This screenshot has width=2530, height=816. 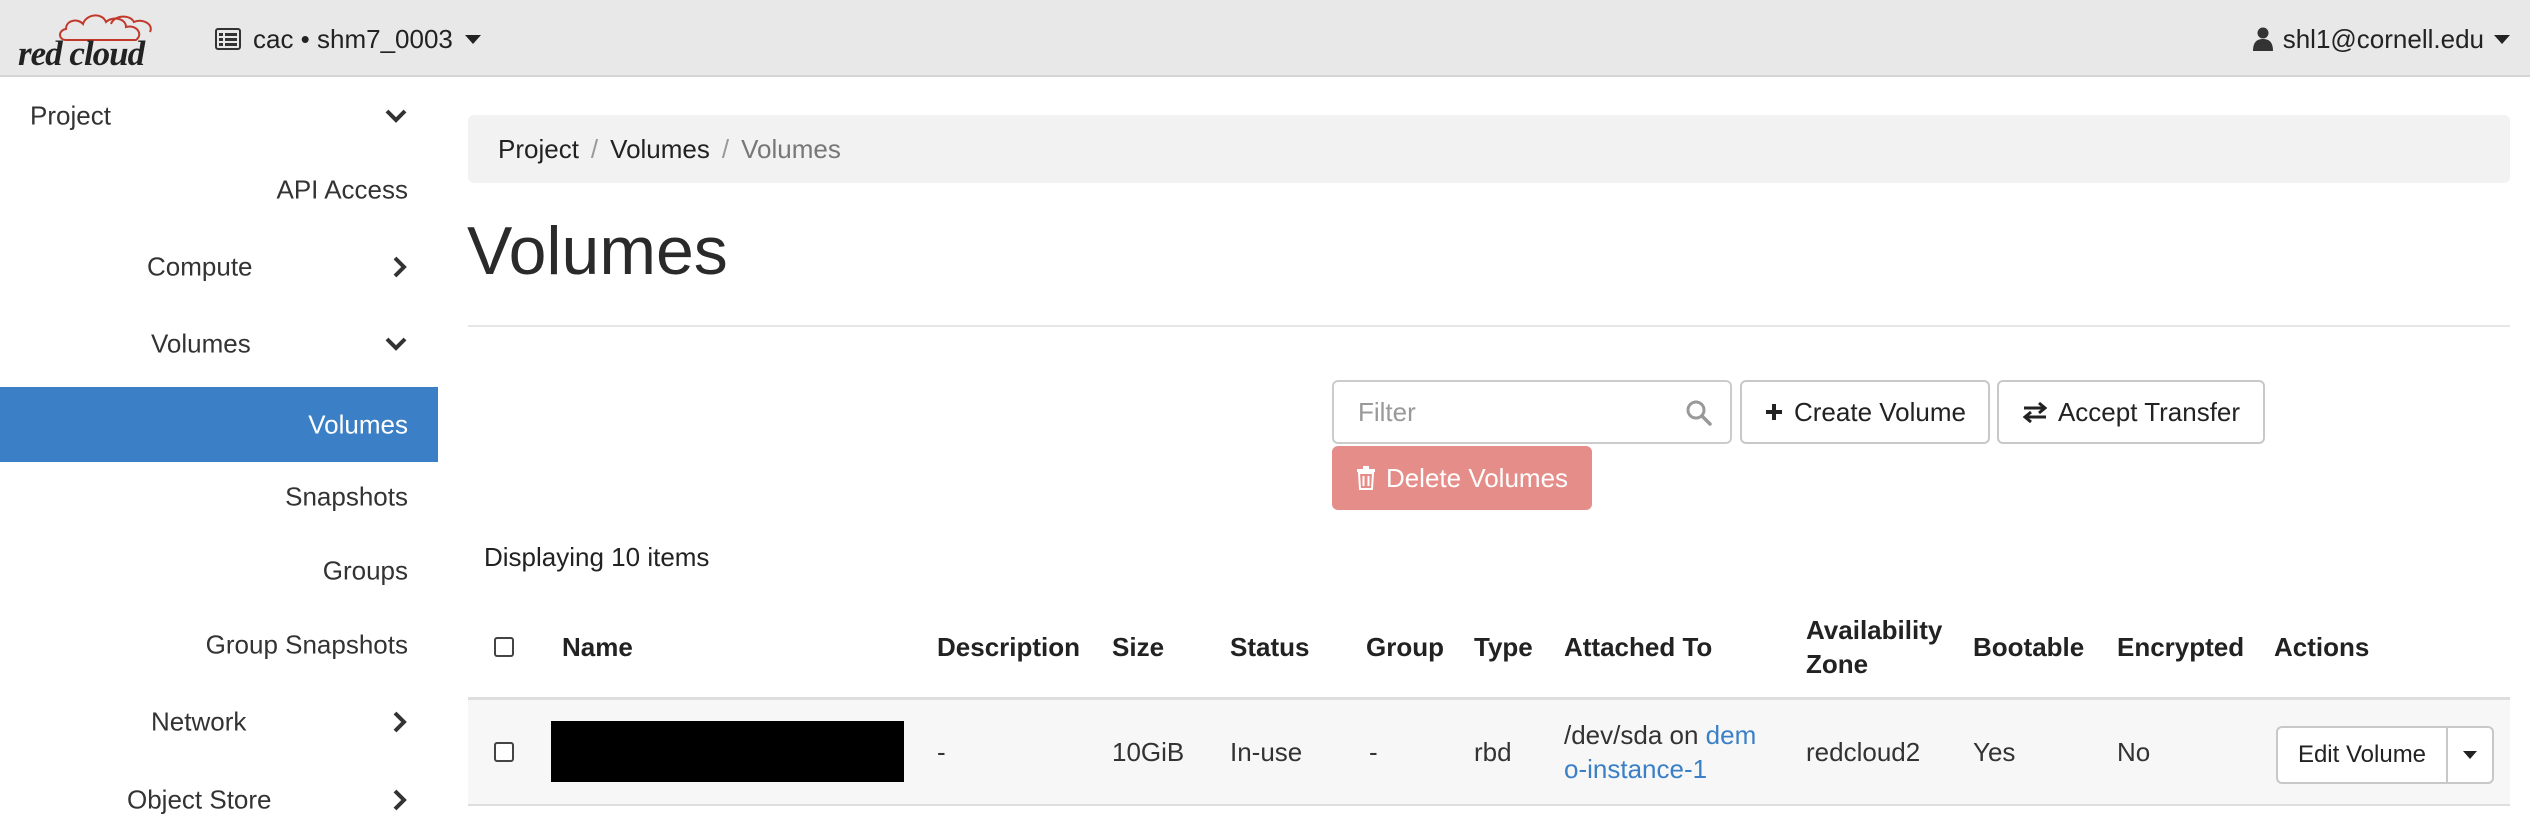 I want to click on breadcrumb-current: Volumes, so click(x=791, y=148).